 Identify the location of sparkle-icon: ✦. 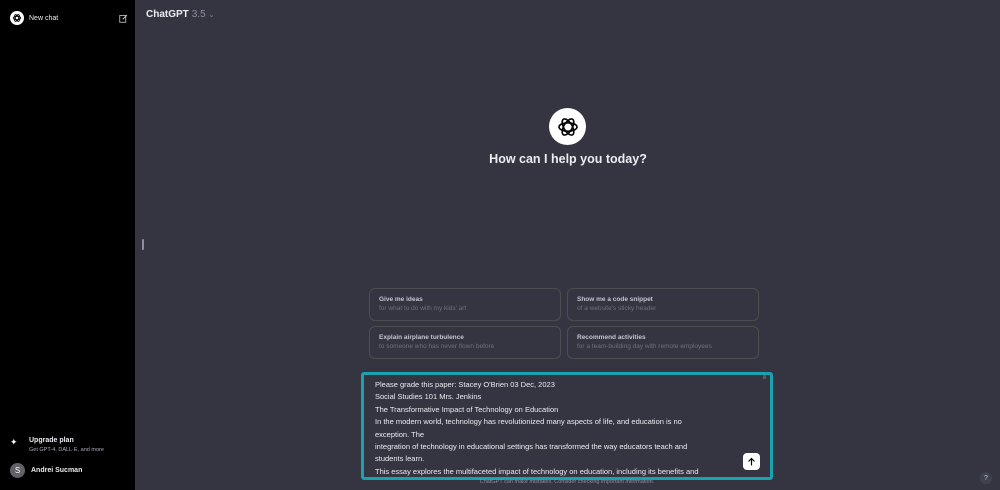
(14, 442).